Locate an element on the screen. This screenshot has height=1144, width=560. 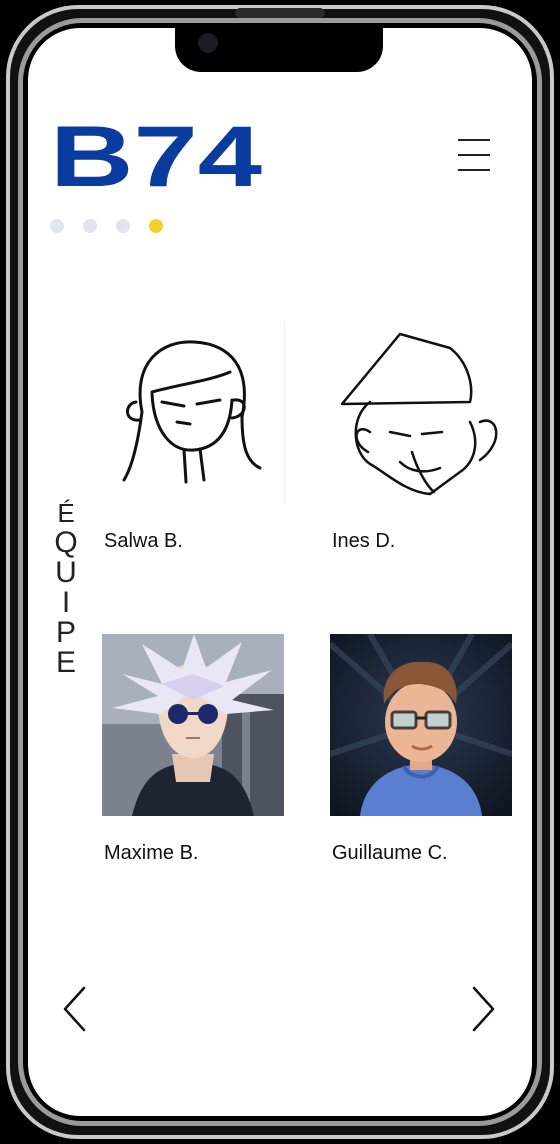
team-member-card: Salwa B. is located at coordinates (193, 437).